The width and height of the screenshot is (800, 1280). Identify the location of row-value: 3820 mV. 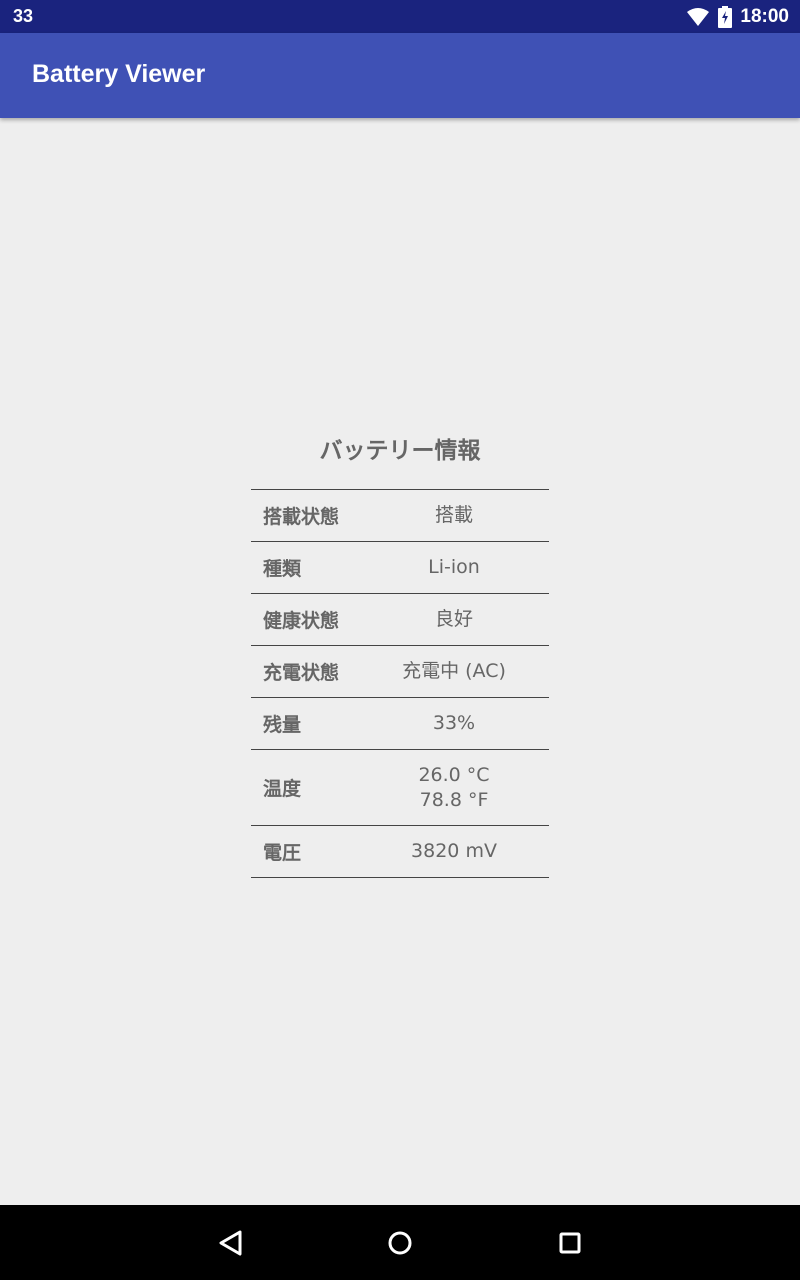
(455, 851).